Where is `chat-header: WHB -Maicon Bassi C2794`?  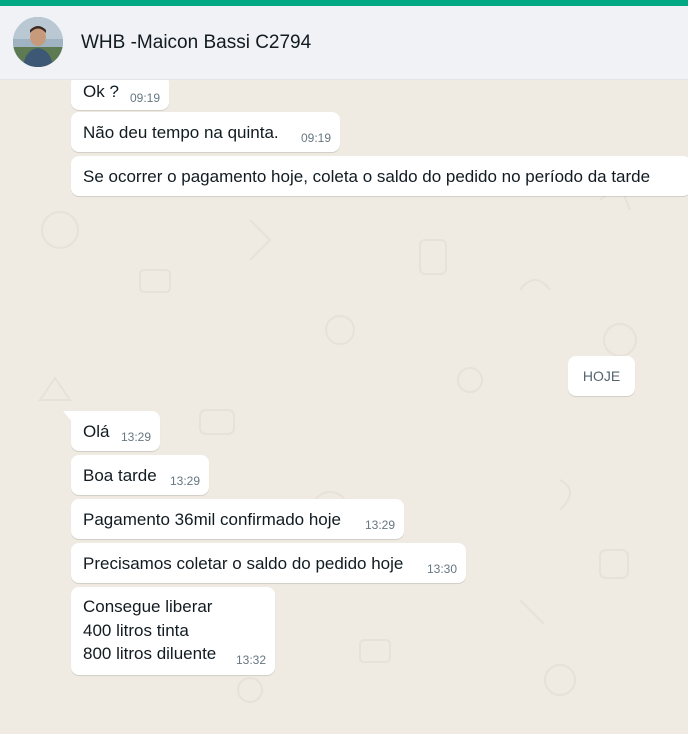 chat-header: WHB -Maicon Bassi C2794 is located at coordinates (344, 43).